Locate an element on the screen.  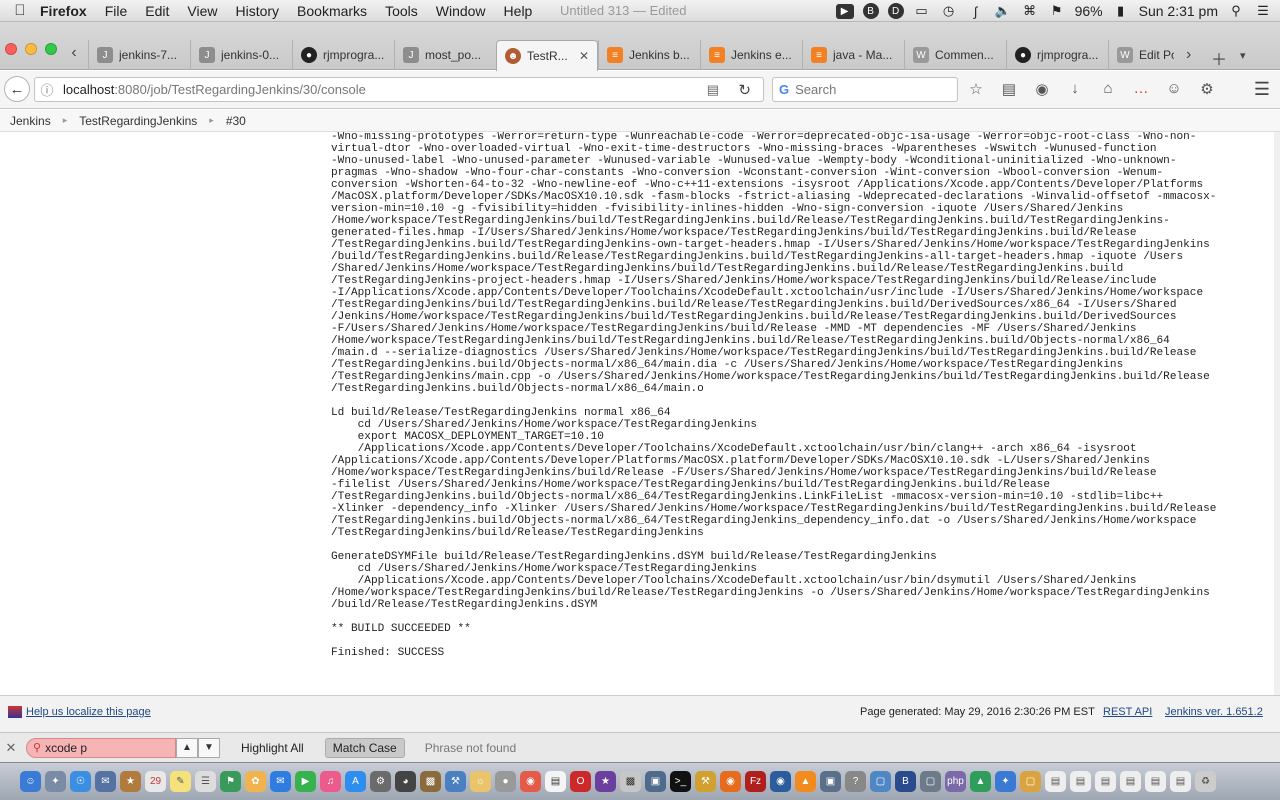
find-previous-button: ▲ is located at coordinates (187, 747).